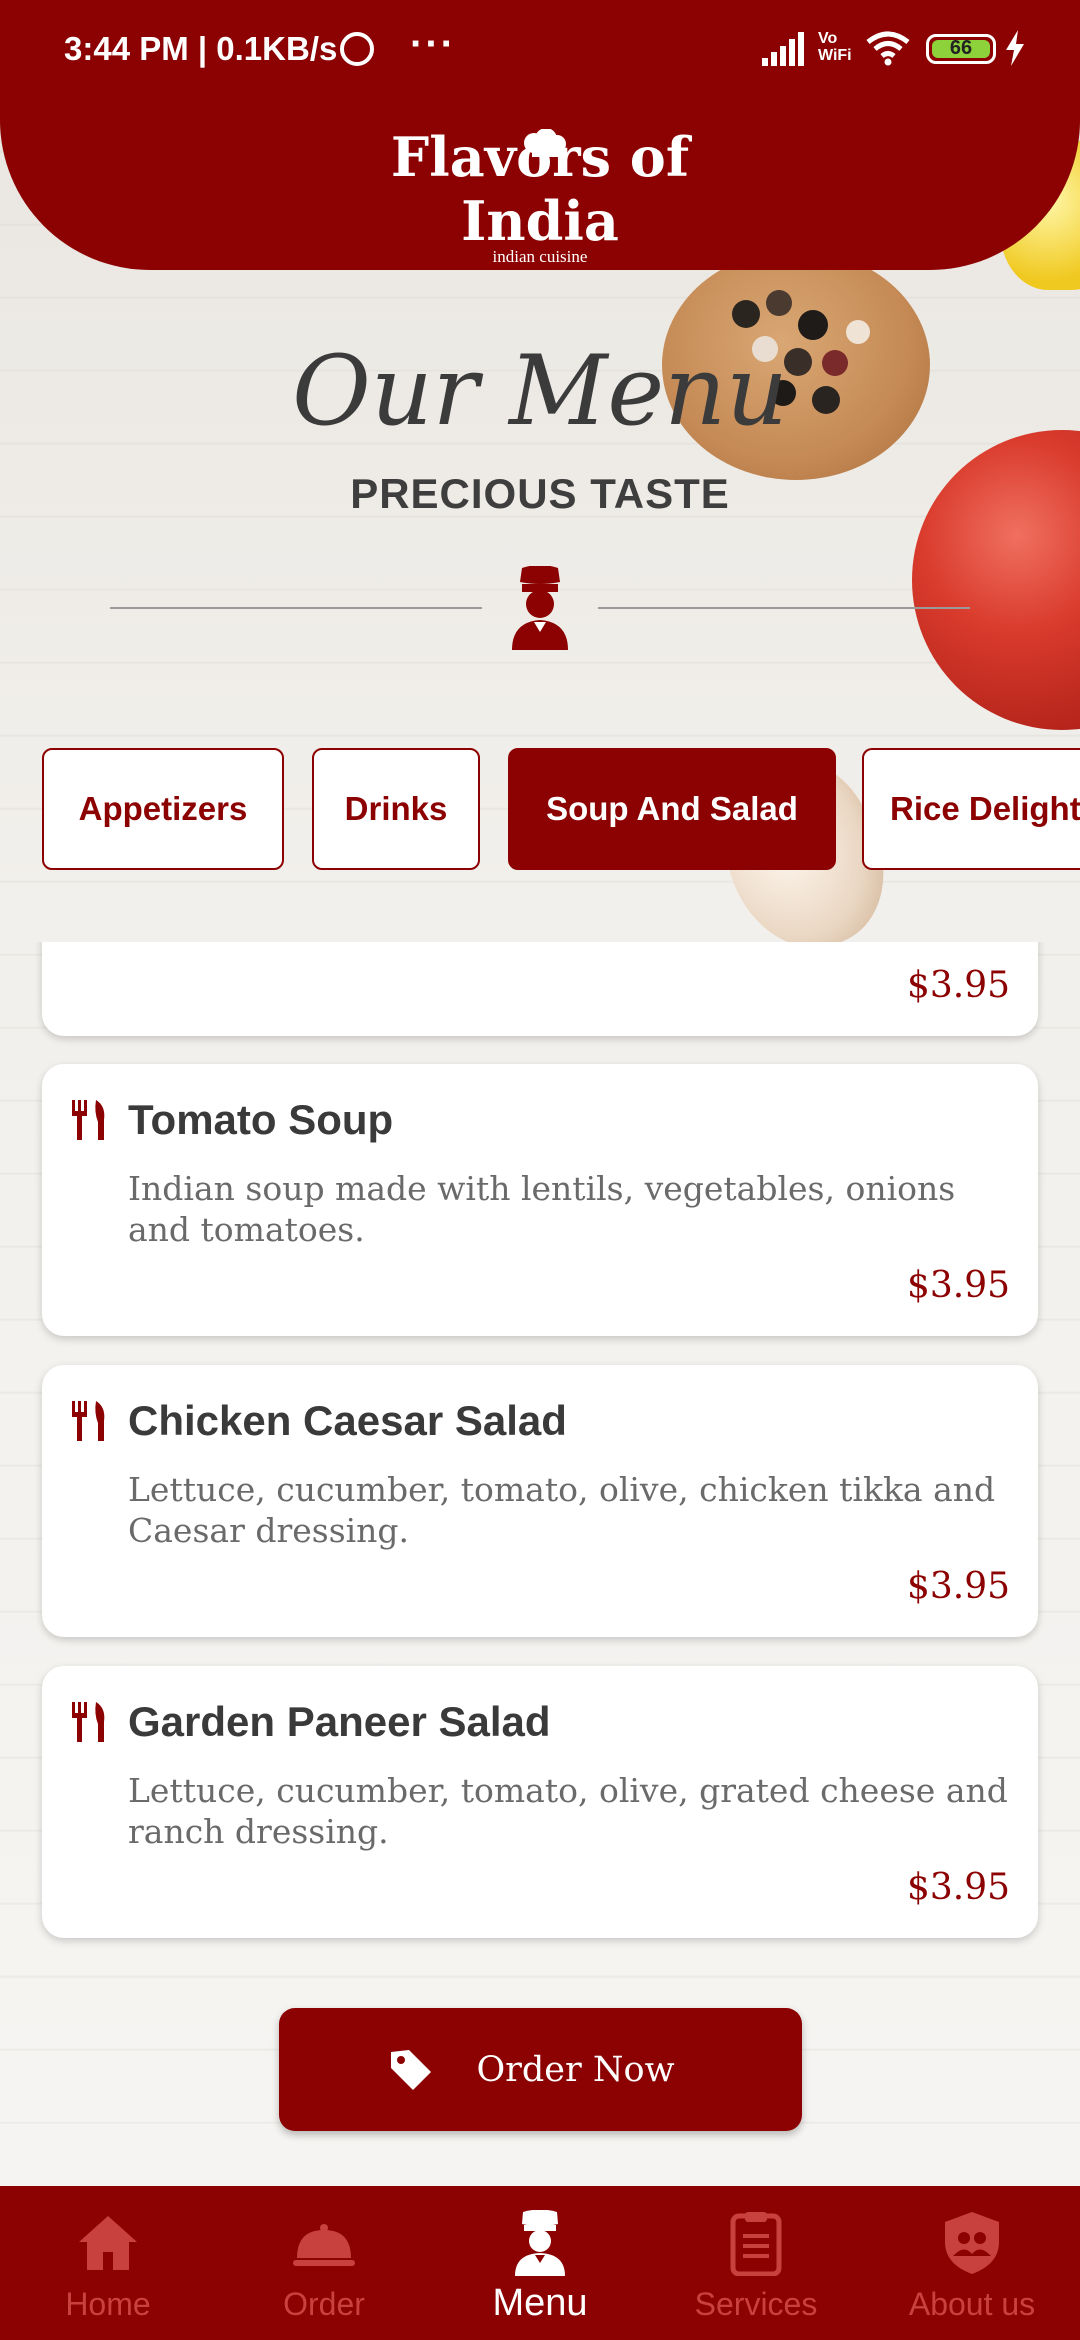 This screenshot has width=1080, height=2340. I want to click on bottom-navigation: Home Order Menu Services About us, so click(540, 2263).